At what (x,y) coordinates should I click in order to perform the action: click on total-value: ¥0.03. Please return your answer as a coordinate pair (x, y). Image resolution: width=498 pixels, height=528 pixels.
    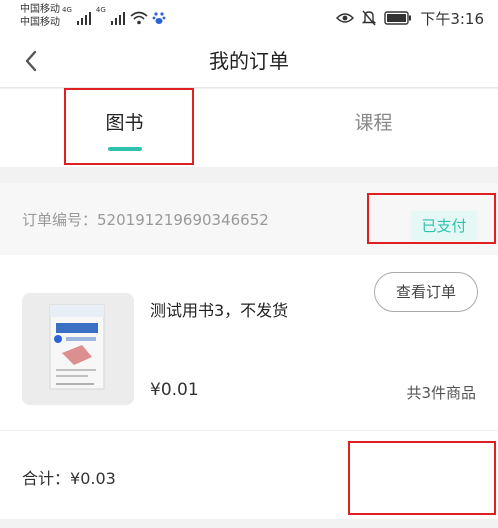
    Looking at the image, I should click on (93, 478).